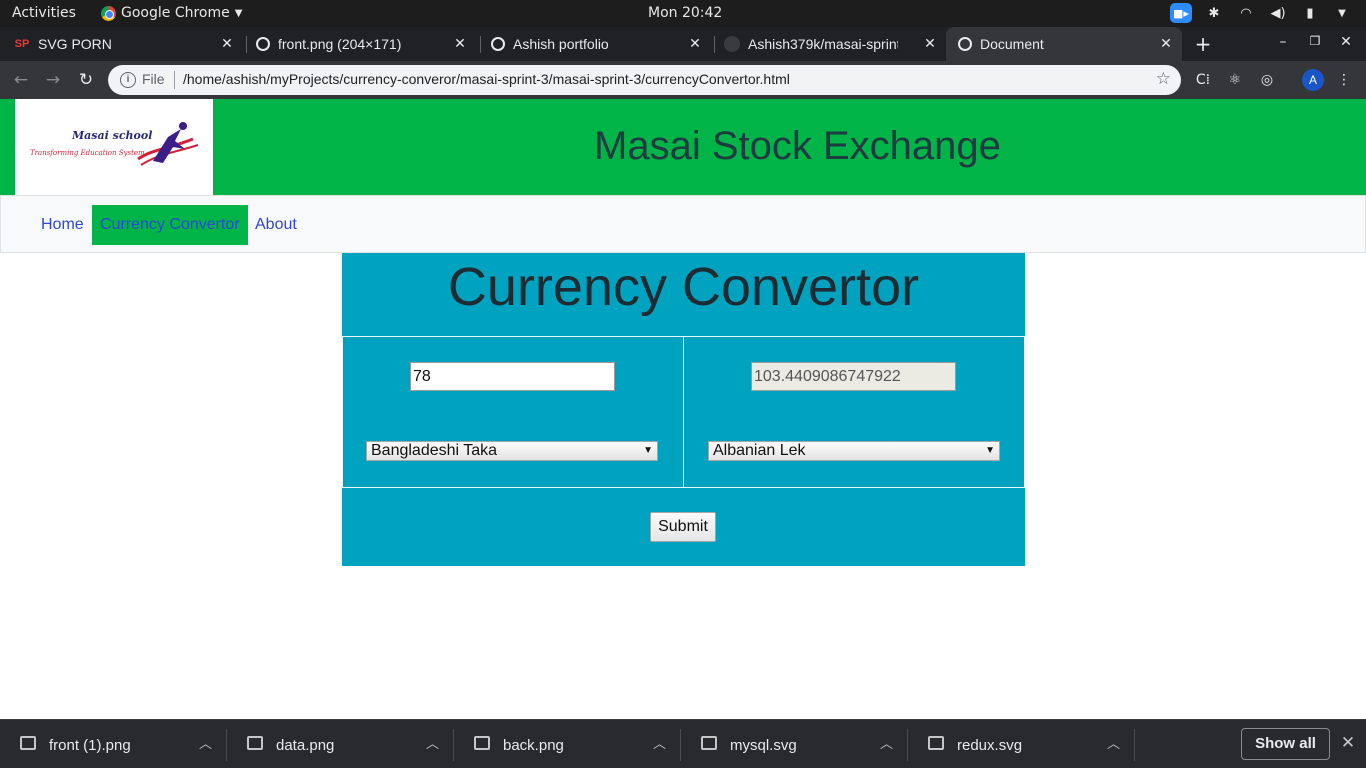 The width and height of the screenshot is (1366, 769). I want to click on slack-icon: ✱, so click(1214, 13).